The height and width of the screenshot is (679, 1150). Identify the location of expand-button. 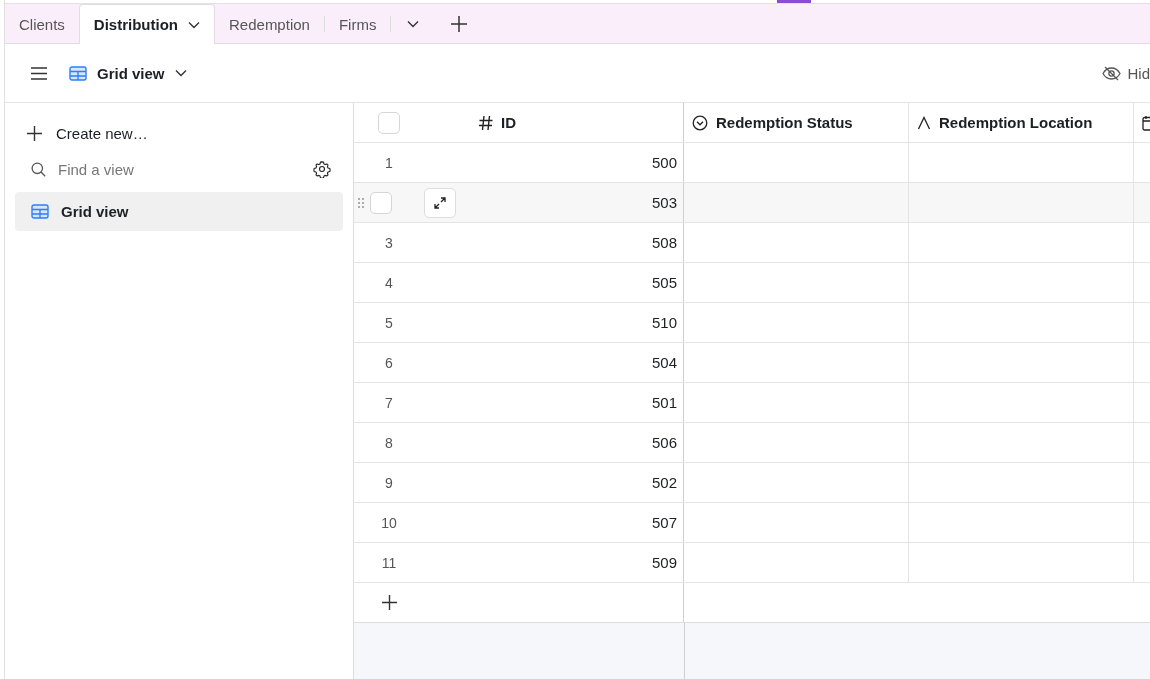
(440, 202).